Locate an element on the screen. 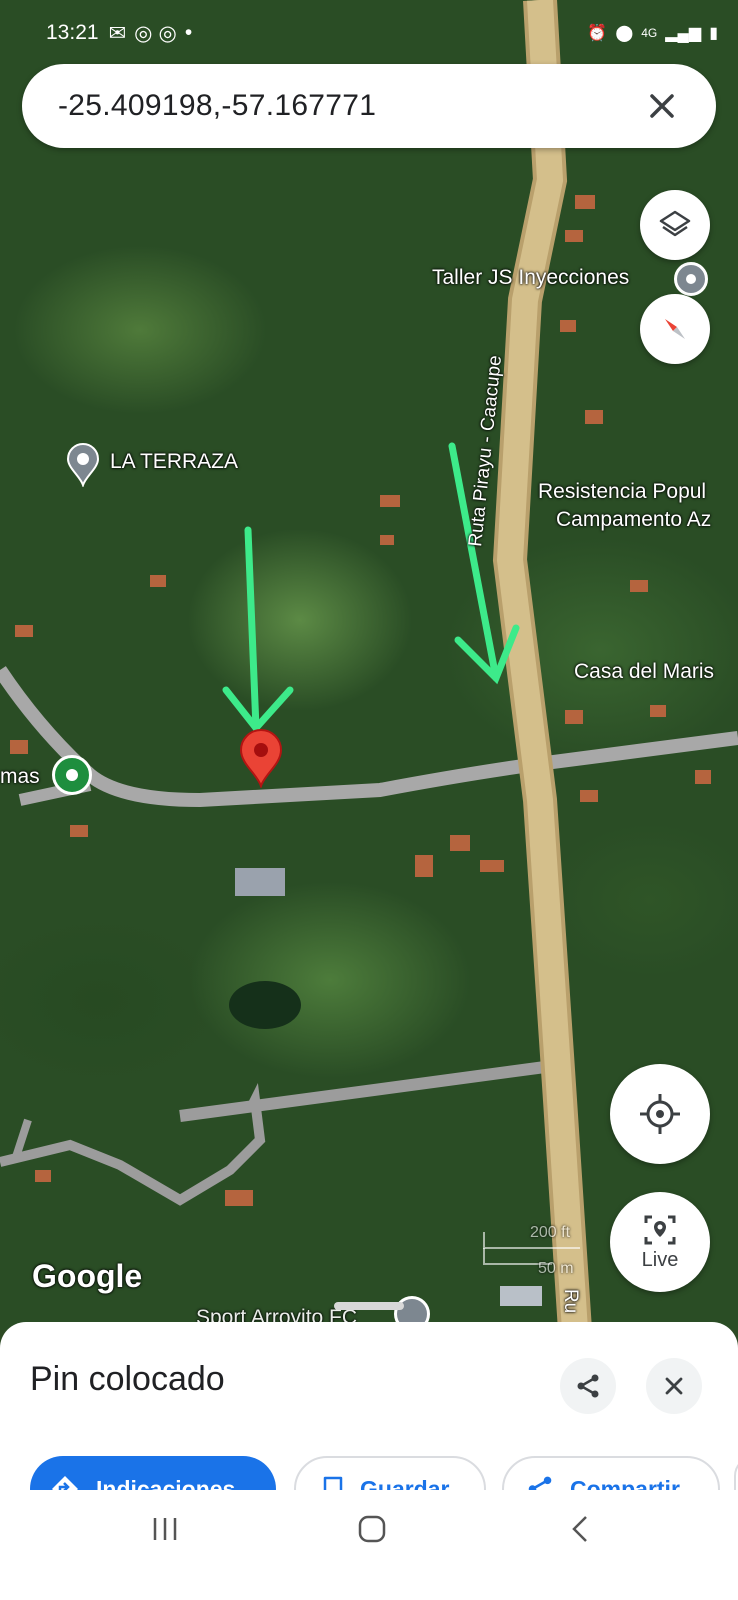  battery-icon: ▮ is located at coordinates (713, 33).